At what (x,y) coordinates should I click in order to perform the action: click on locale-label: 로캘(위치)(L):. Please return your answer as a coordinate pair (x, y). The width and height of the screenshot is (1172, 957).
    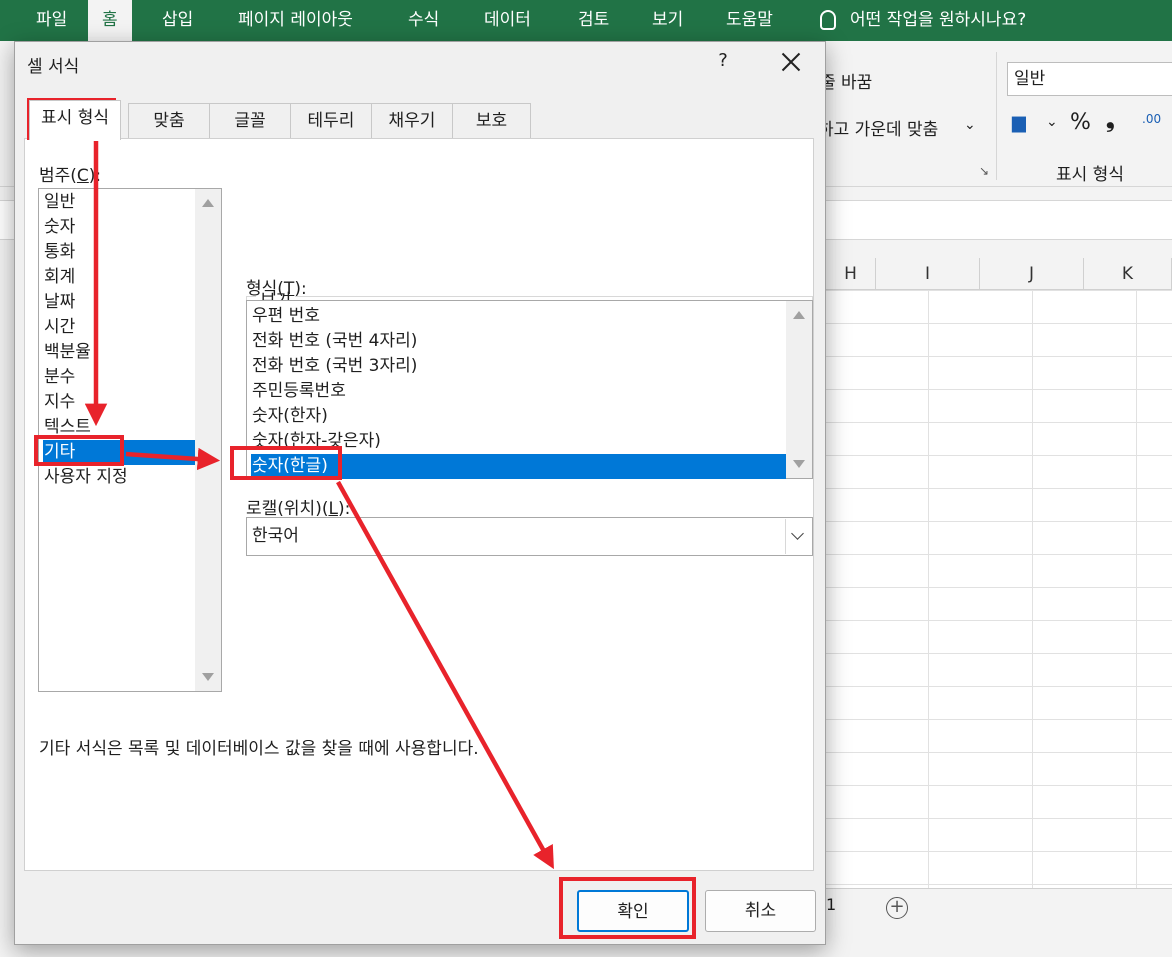
    Looking at the image, I should click on (298, 509).